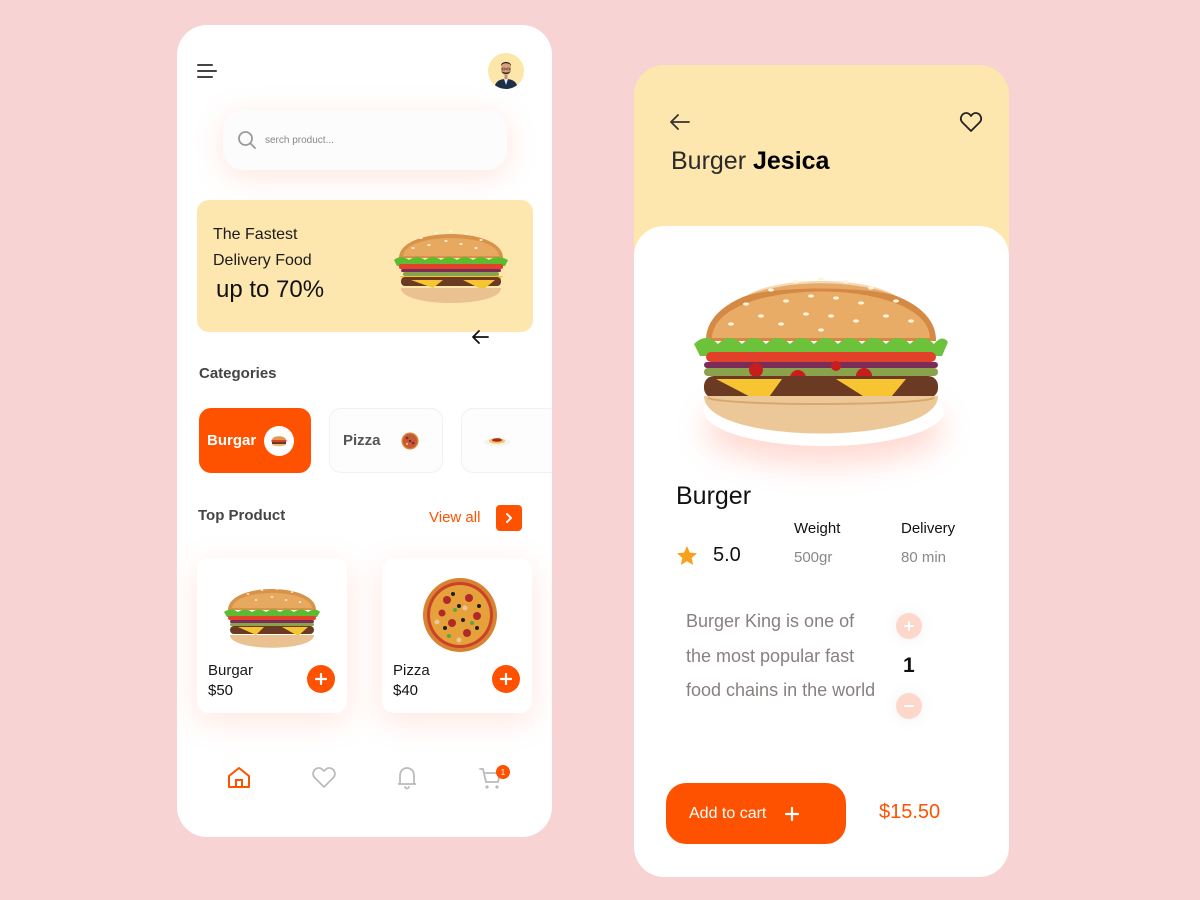  I want to click on increase-quantity-button, so click(909, 626).